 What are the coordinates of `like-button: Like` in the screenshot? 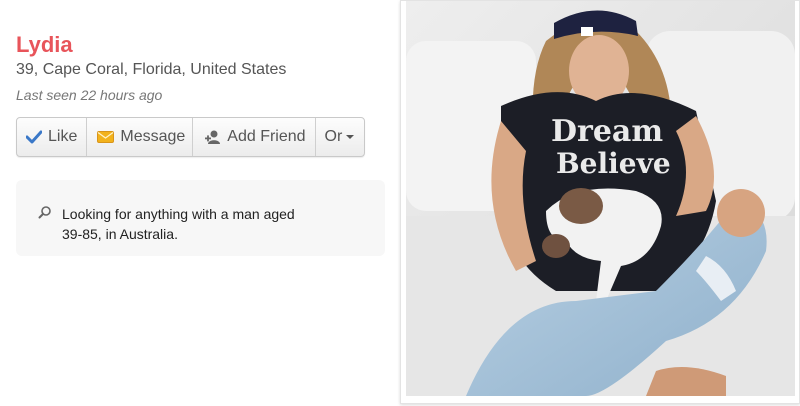 It's located at (52, 137).